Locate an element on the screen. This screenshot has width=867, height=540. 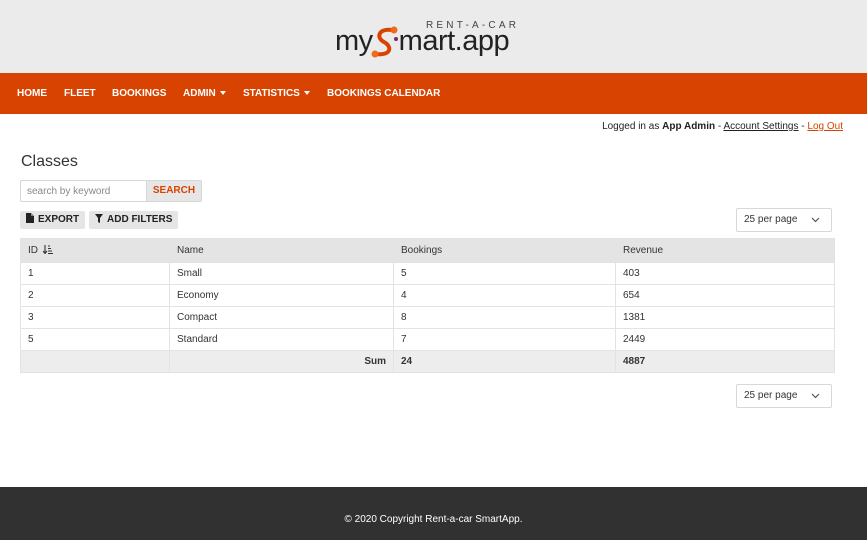
search-button: SEARCH is located at coordinates (174, 191).